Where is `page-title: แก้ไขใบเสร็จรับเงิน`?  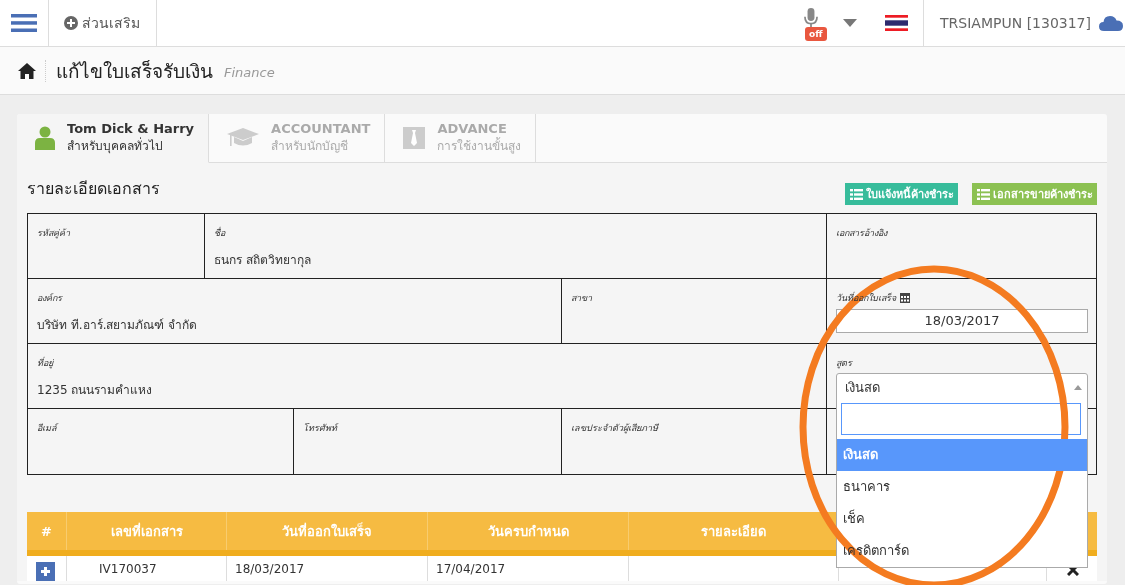
page-title: แก้ไขใบเสร็จรับเงิน is located at coordinates (134, 71).